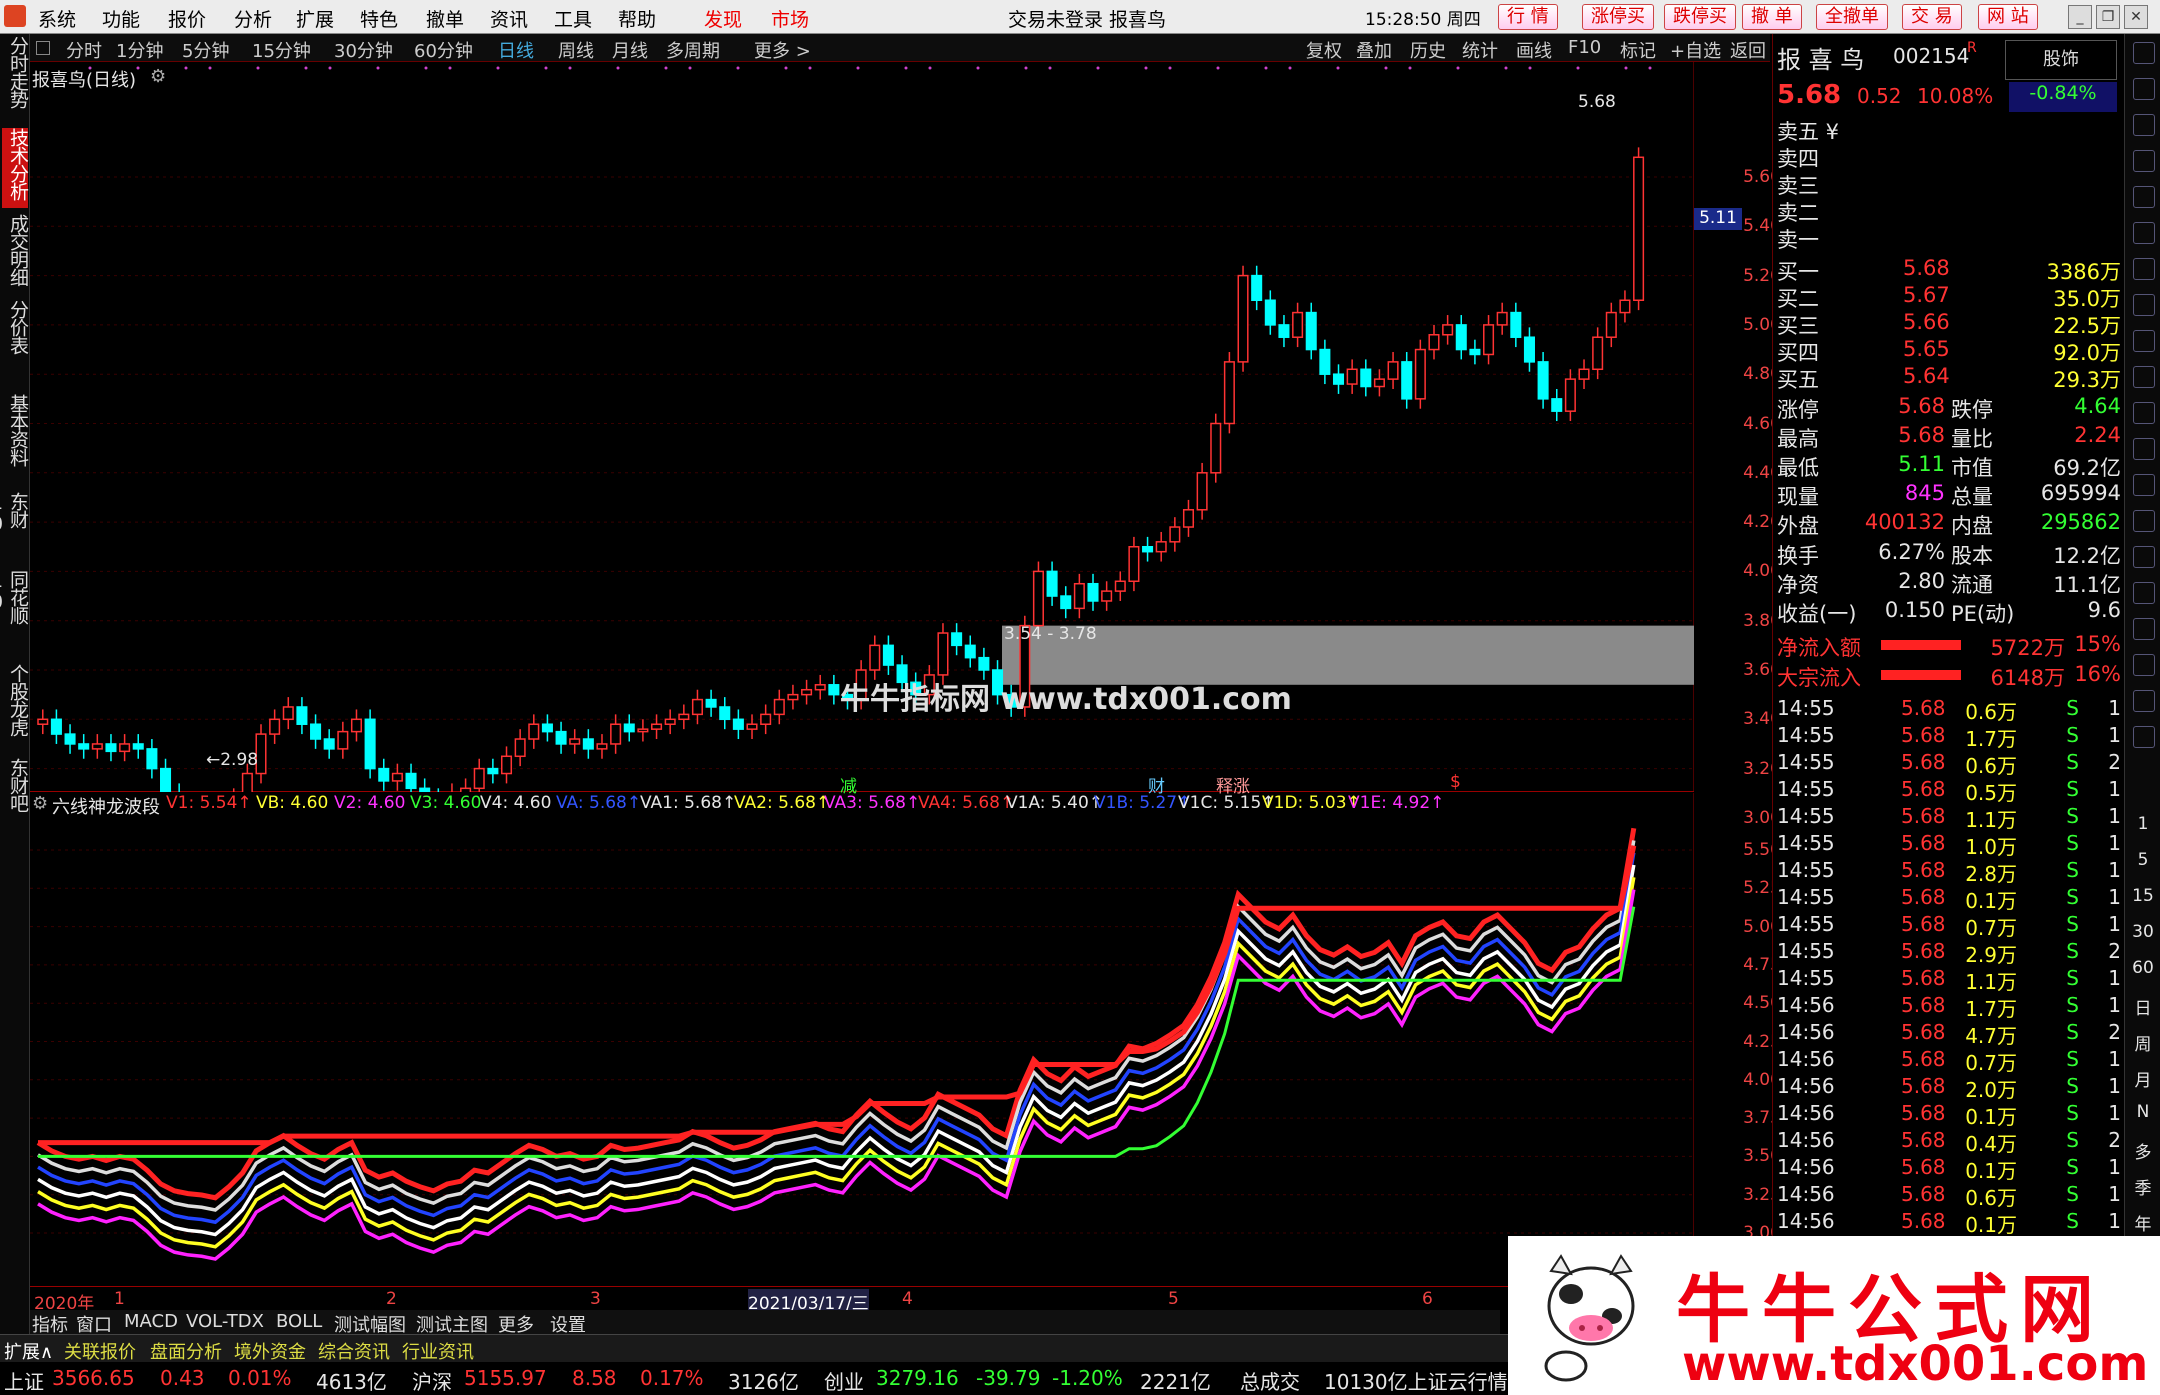 Image resolution: width=2160 pixels, height=1395 pixels. What do you see at coordinates (363, 50) in the screenshot?
I see `period-tab: 30分钟` at bounding box center [363, 50].